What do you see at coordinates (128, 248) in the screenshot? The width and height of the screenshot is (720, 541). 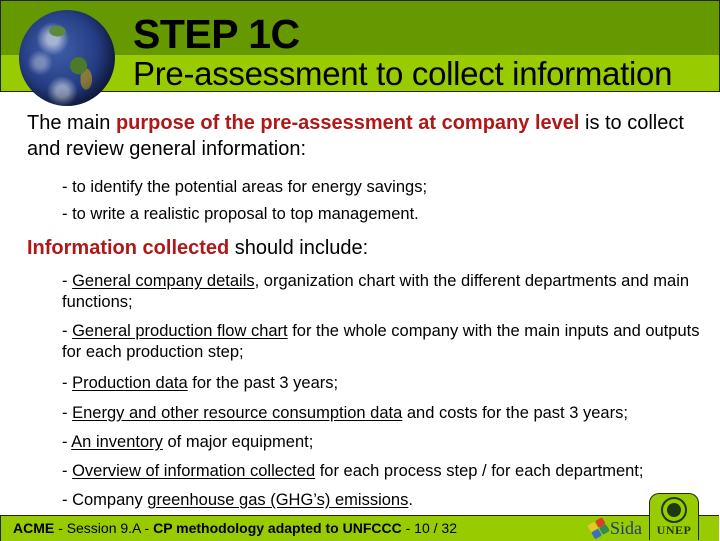 I see `info-heading-highlight: Information collected` at bounding box center [128, 248].